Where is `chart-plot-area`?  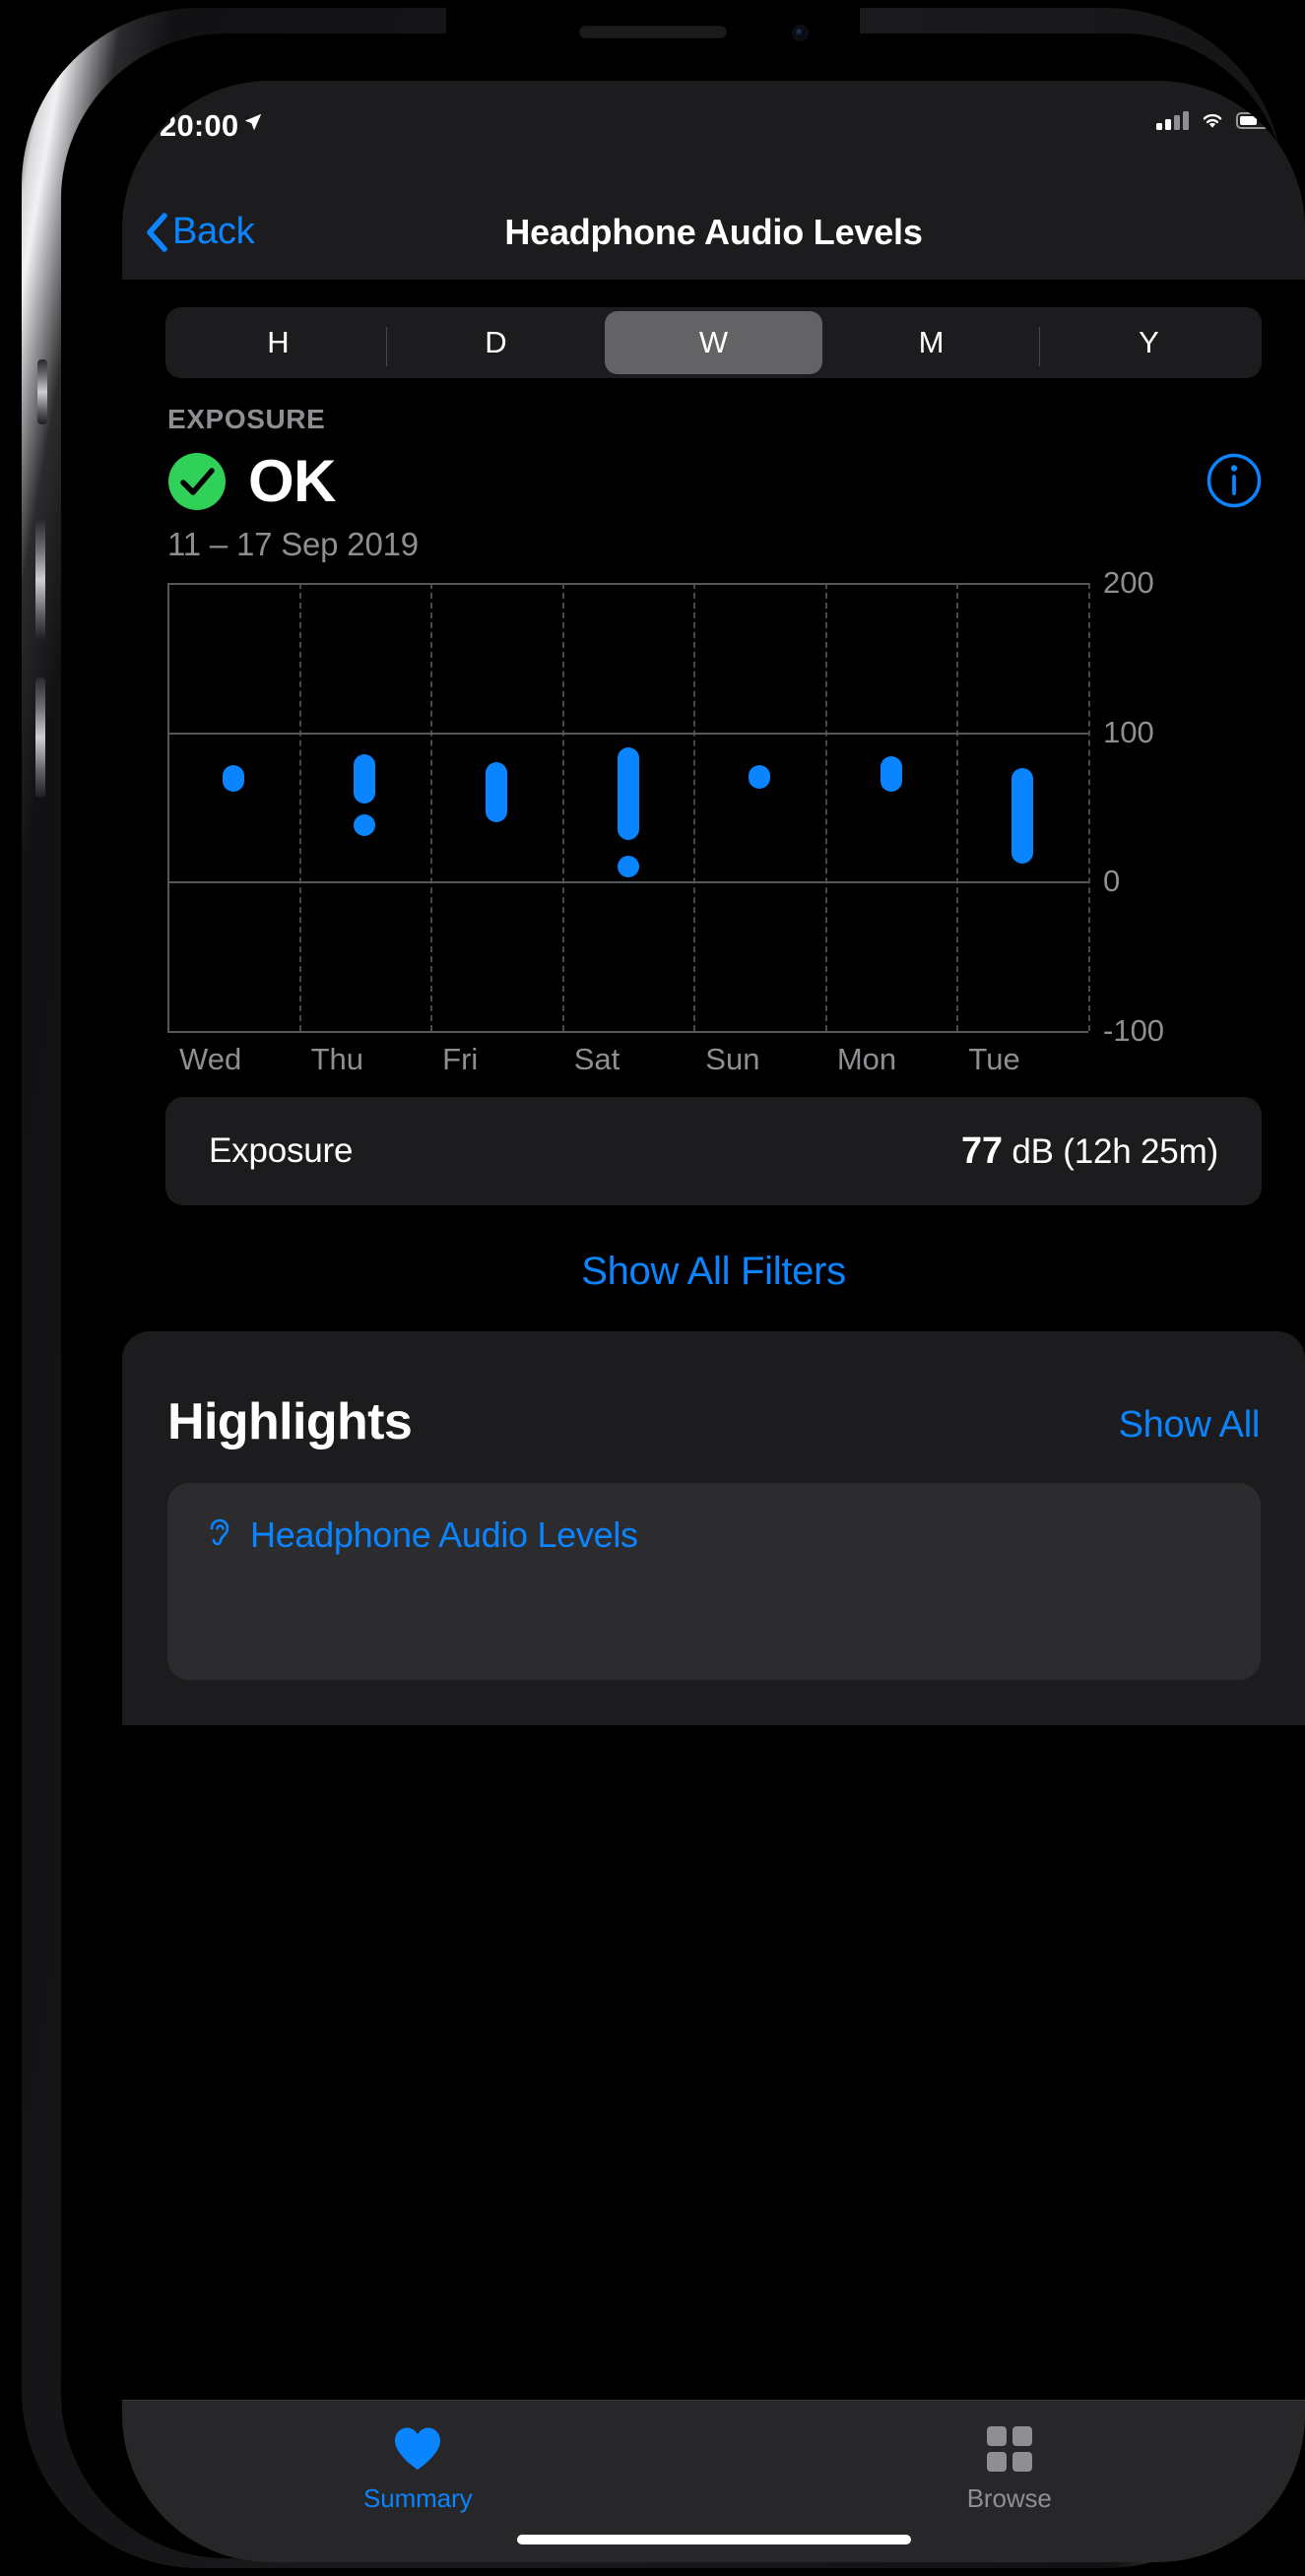
chart-plot-area is located at coordinates (628, 808).